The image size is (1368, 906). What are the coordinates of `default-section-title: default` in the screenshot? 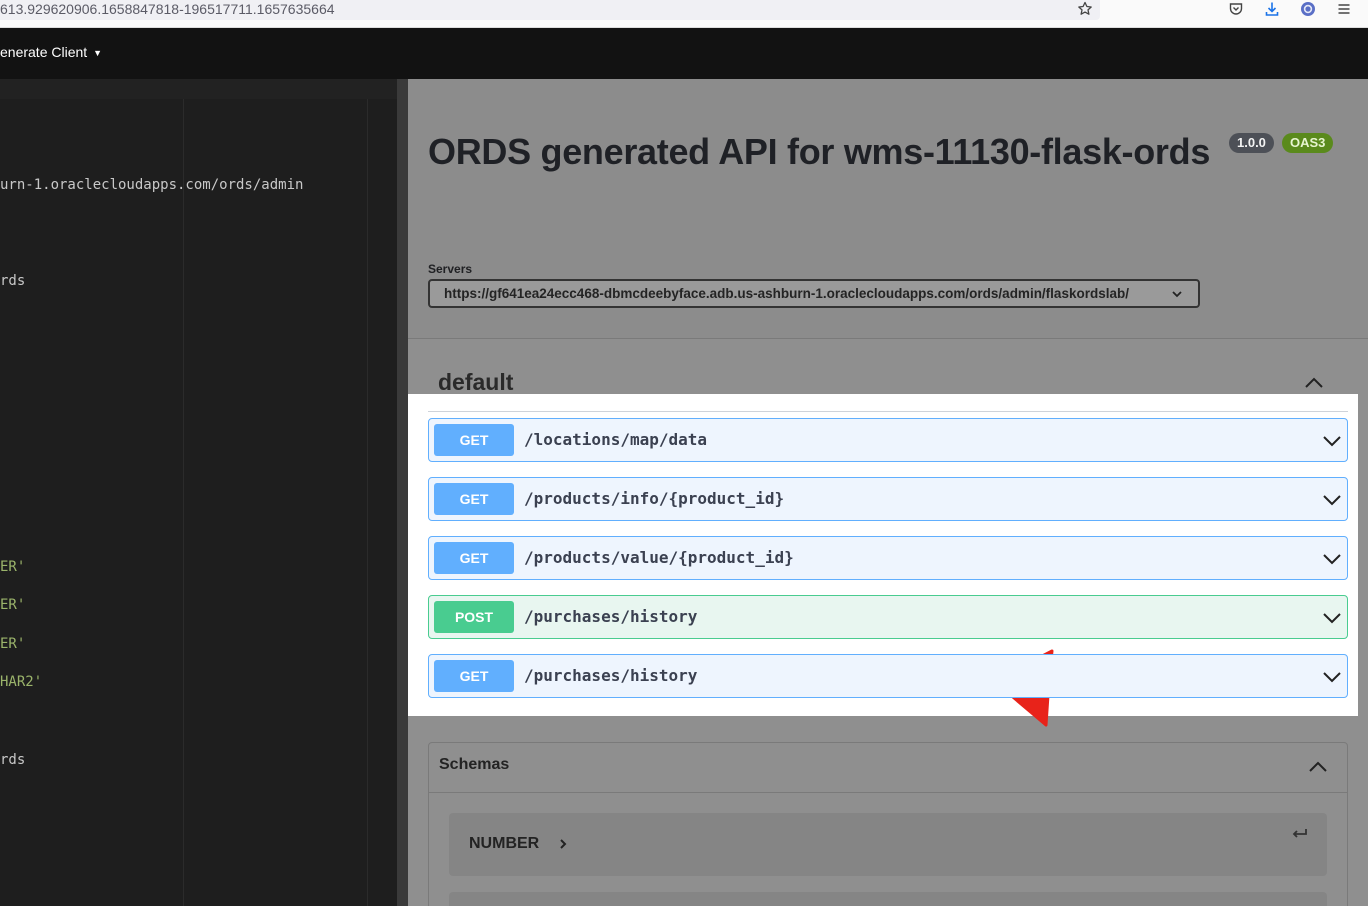 It's located at (475, 382).